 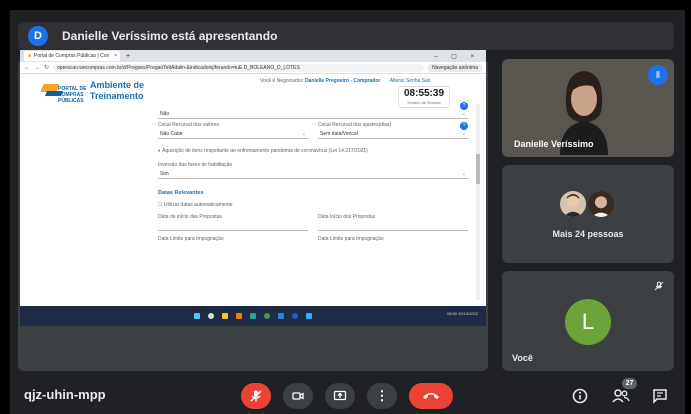 I want to click on taskbar-search-icon, so click(x=211, y=316).